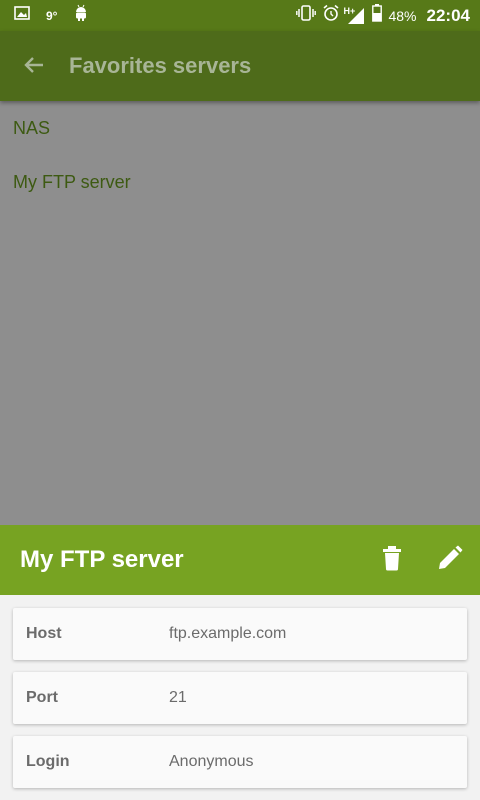  What do you see at coordinates (178, 697) in the screenshot?
I see `port-value: 21` at bounding box center [178, 697].